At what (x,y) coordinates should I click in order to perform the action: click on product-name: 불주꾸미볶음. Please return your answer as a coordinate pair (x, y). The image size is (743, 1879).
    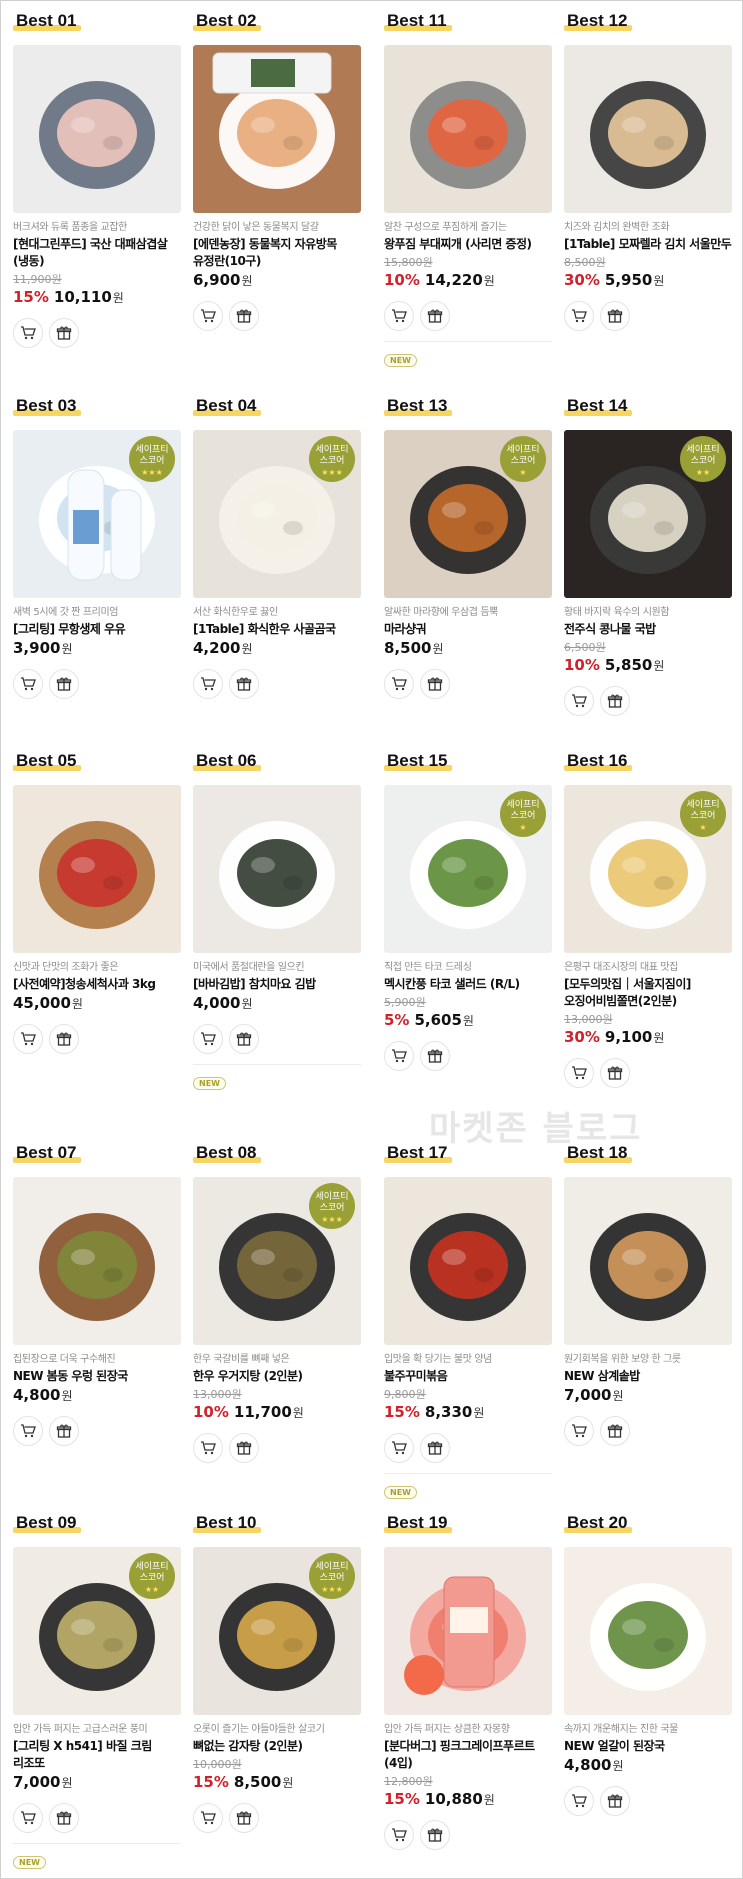
    Looking at the image, I should click on (468, 1376).